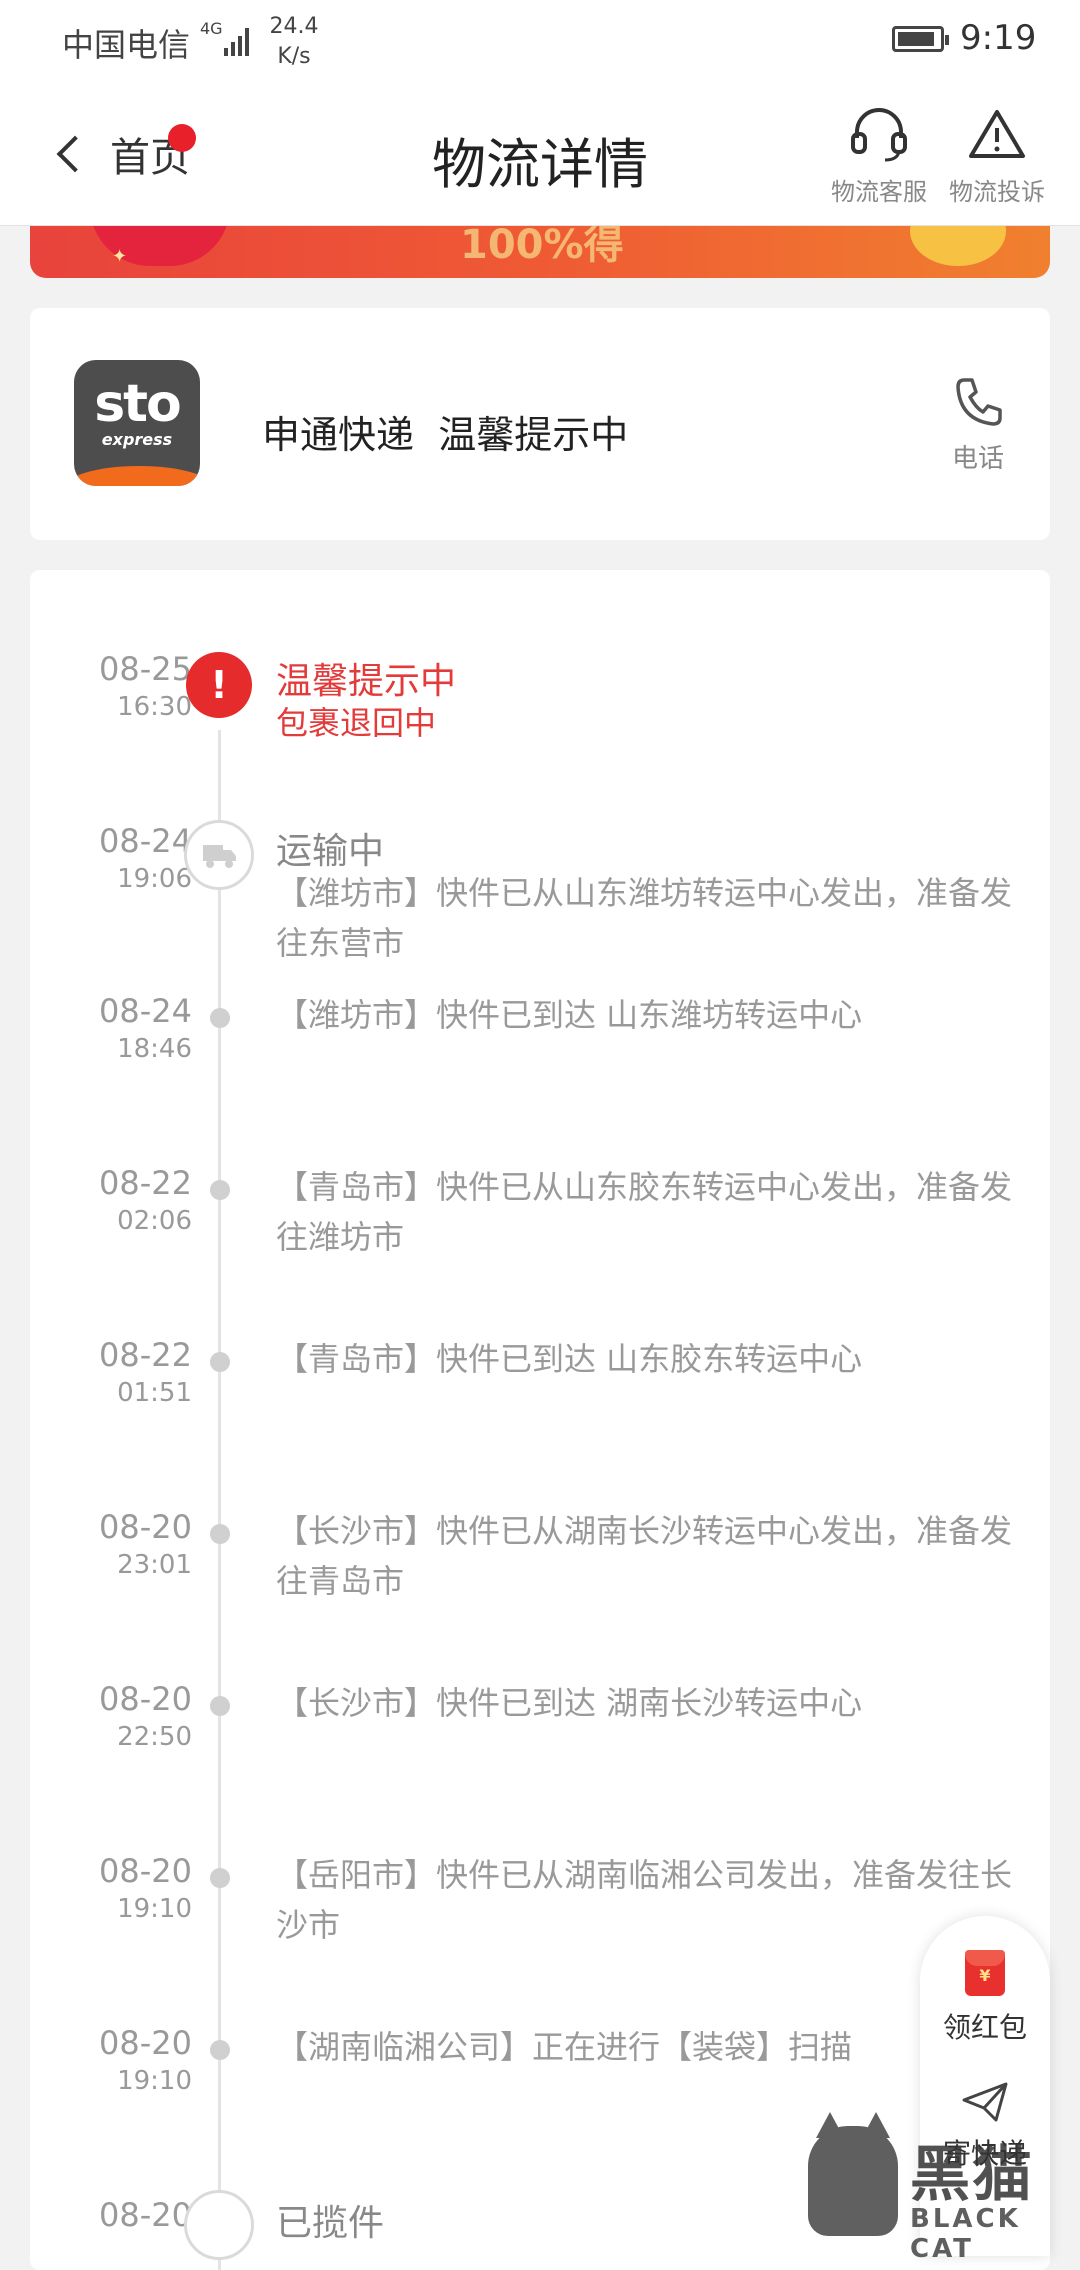 This screenshot has height=2270, width=1080. Describe the element at coordinates (997, 134) in the screenshot. I see `warning-icon` at that location.